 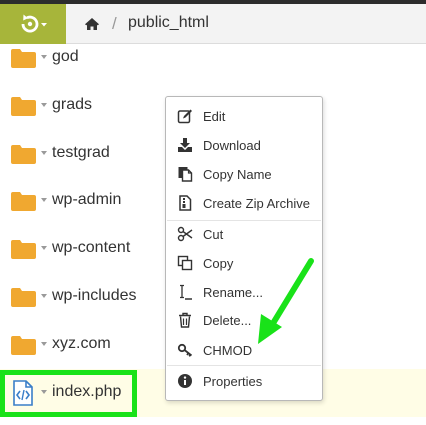 I want to click on annotation-arrow, so click(x=286, y=301).